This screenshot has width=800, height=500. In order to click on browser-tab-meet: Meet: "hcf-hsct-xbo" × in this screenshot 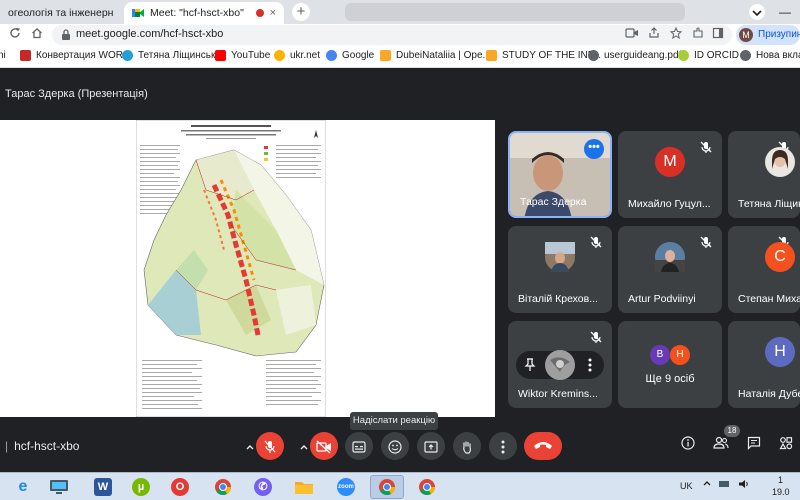, I will do `click(204, 13)`.